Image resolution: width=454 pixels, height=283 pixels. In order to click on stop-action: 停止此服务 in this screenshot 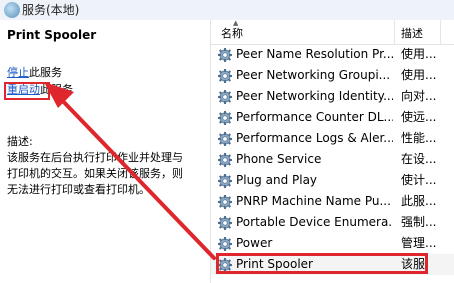, I will do `click(34, 73)`.